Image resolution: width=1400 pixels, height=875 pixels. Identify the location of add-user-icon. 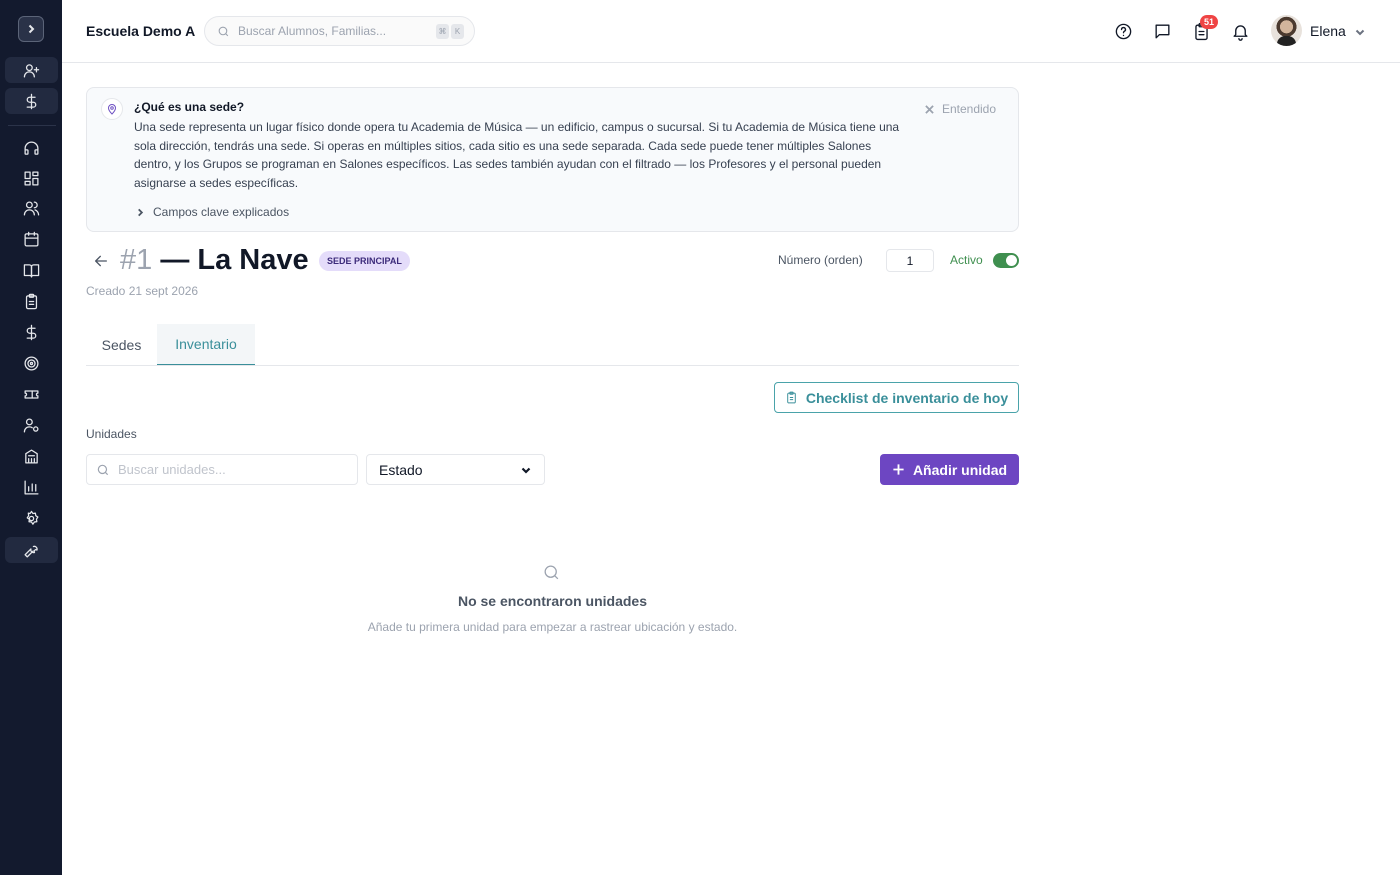
(31, 70).